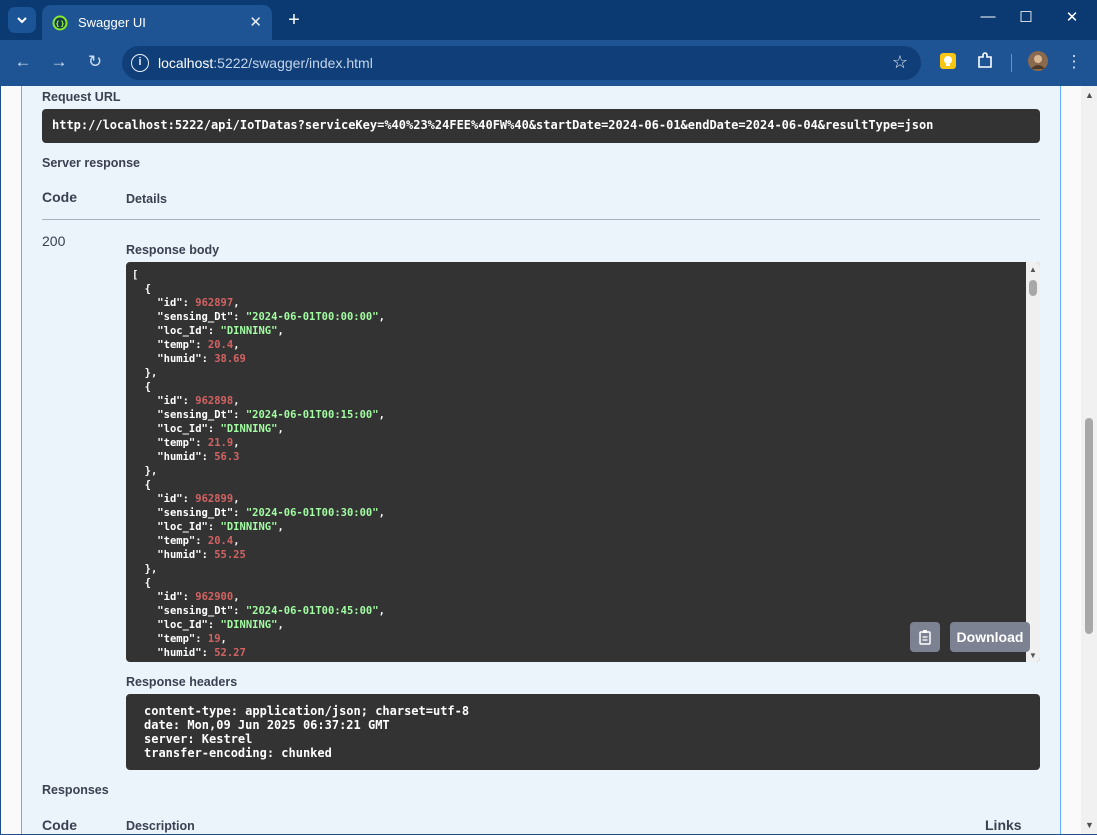  I want to click on download-button: Download, so click(990, 637).